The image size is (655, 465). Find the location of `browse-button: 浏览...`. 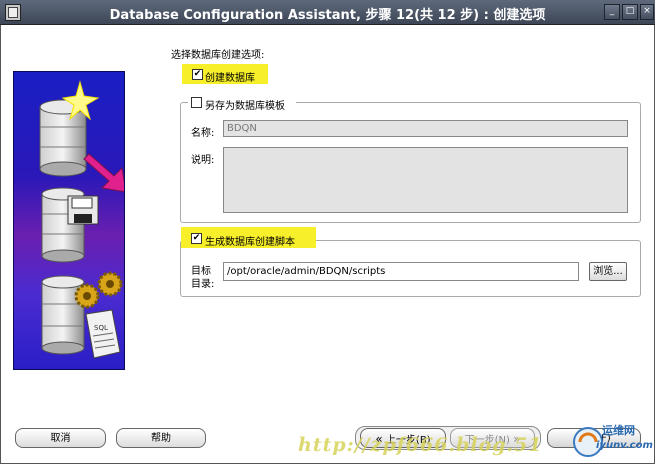

browse-button: 浏览... is located at coordinates (608, 271).